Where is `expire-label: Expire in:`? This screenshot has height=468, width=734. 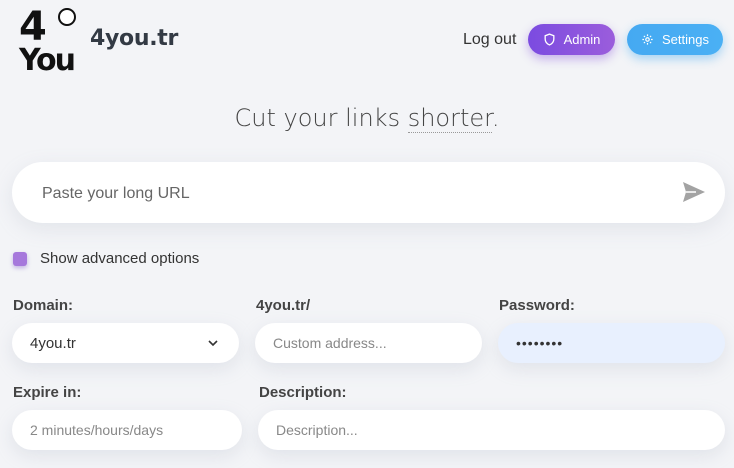 expire-label: Expire in: is located at coordinates (47, 392).